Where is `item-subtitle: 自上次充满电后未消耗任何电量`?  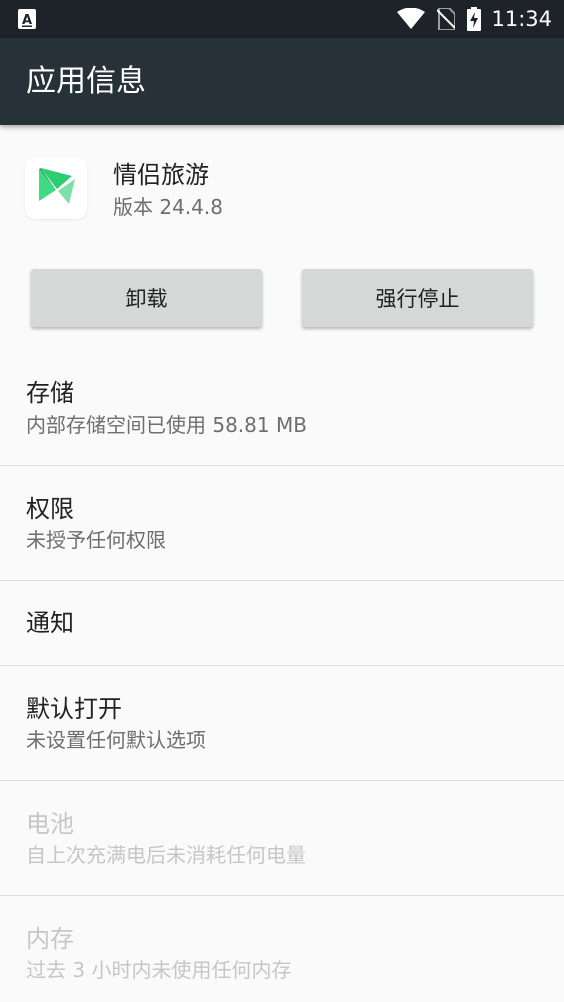
item-subtitle: 自上次充满电后未消耗任何电量 is located at coordinates (166, 855).